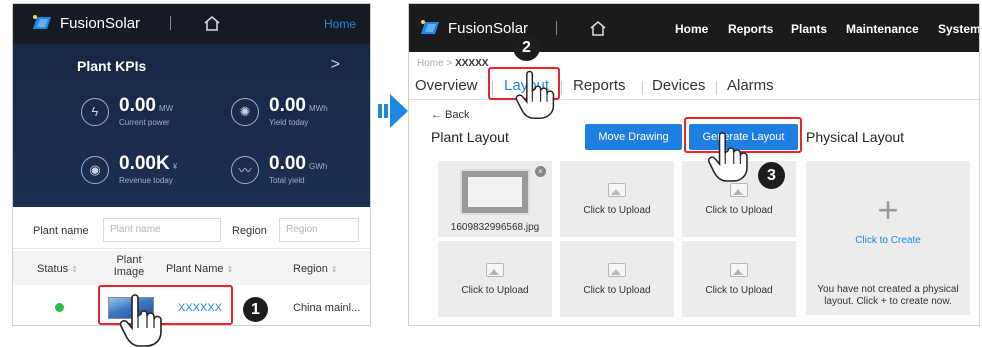  I want to click on step-3-badge: 3, so click(771, 175).